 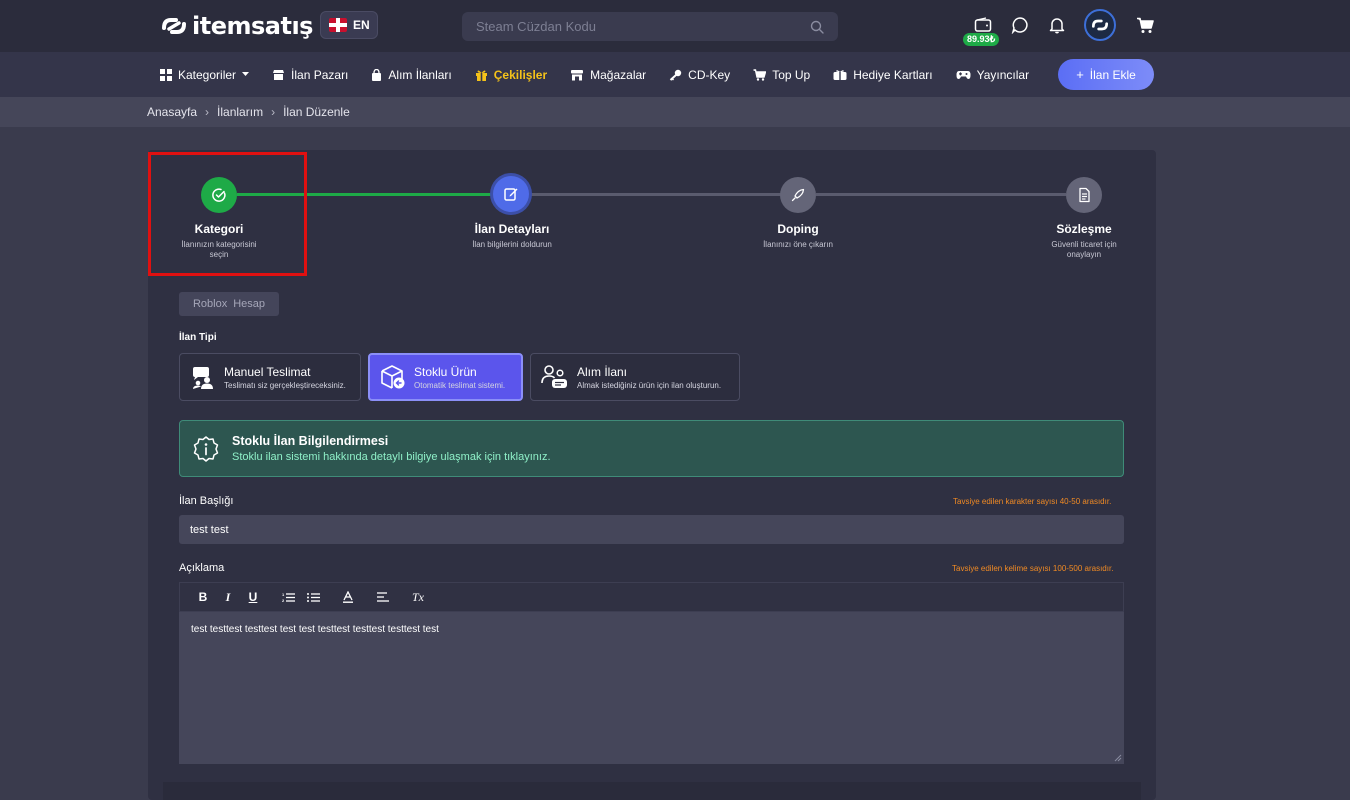 What do you see at coordinates (205, 75) in the screenshot?
I see `nav-categories: Kategoriler` at bounding box center [205, 75].